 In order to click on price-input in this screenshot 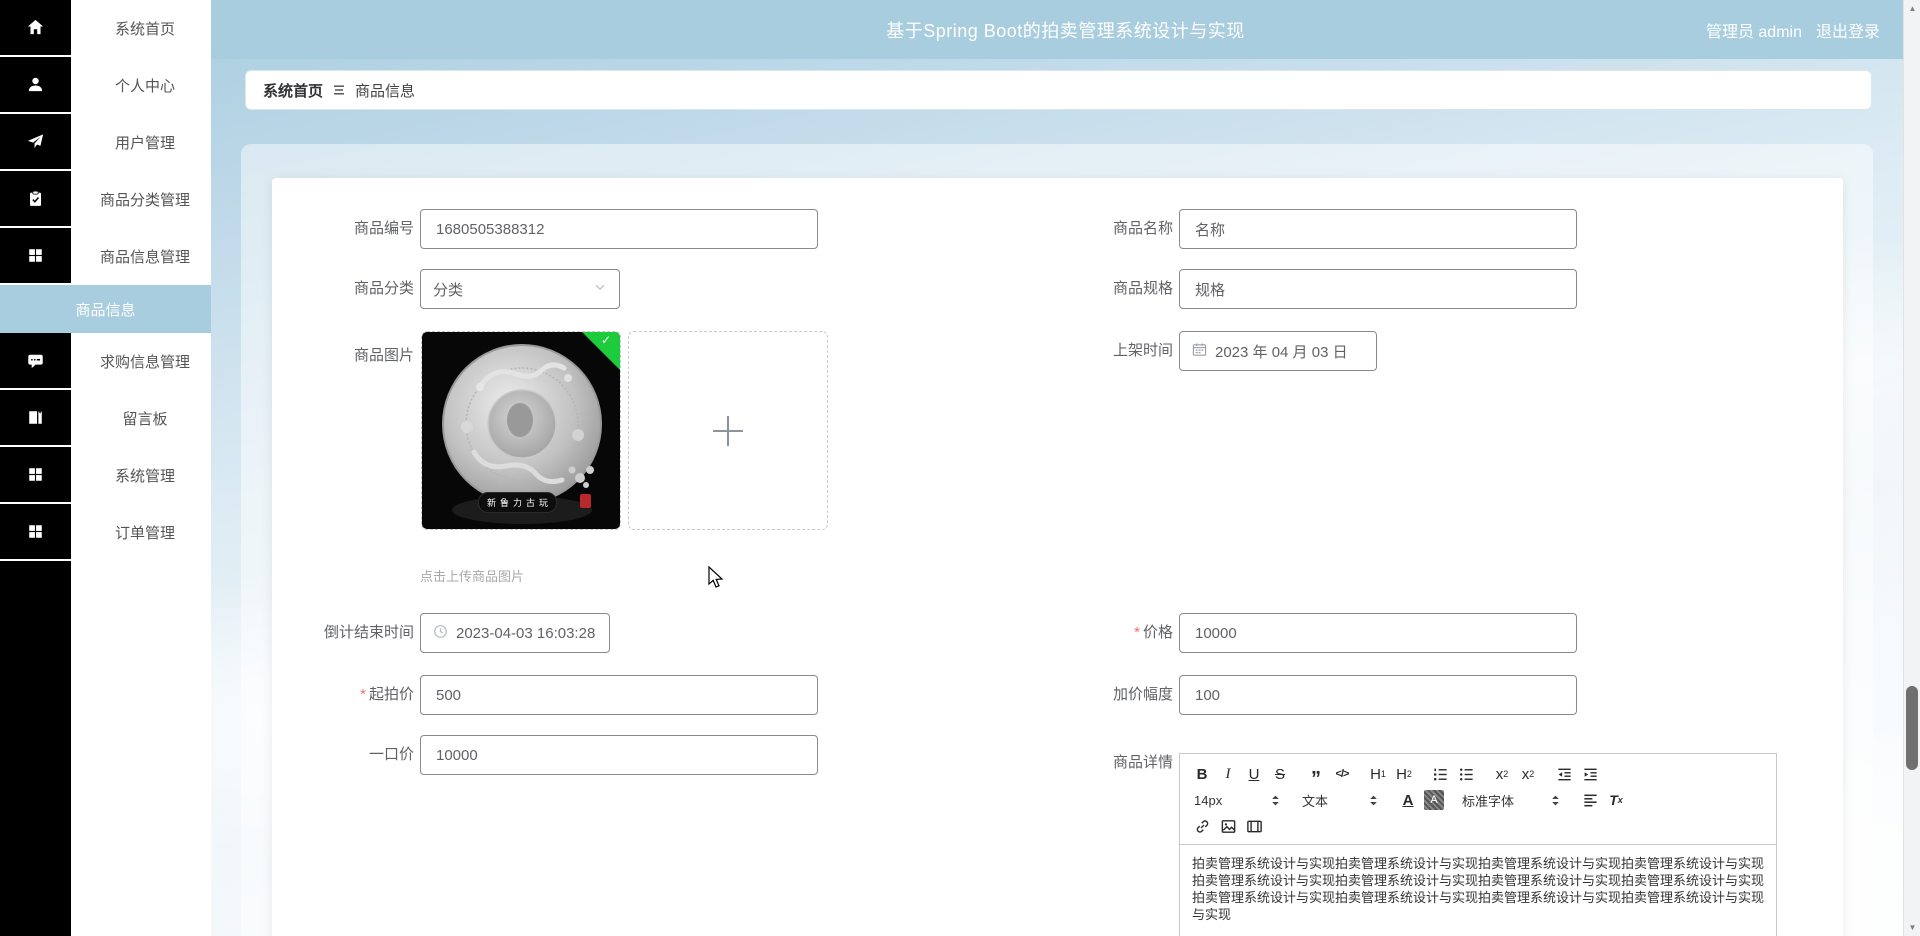, I will do `click(1378, 633)`.